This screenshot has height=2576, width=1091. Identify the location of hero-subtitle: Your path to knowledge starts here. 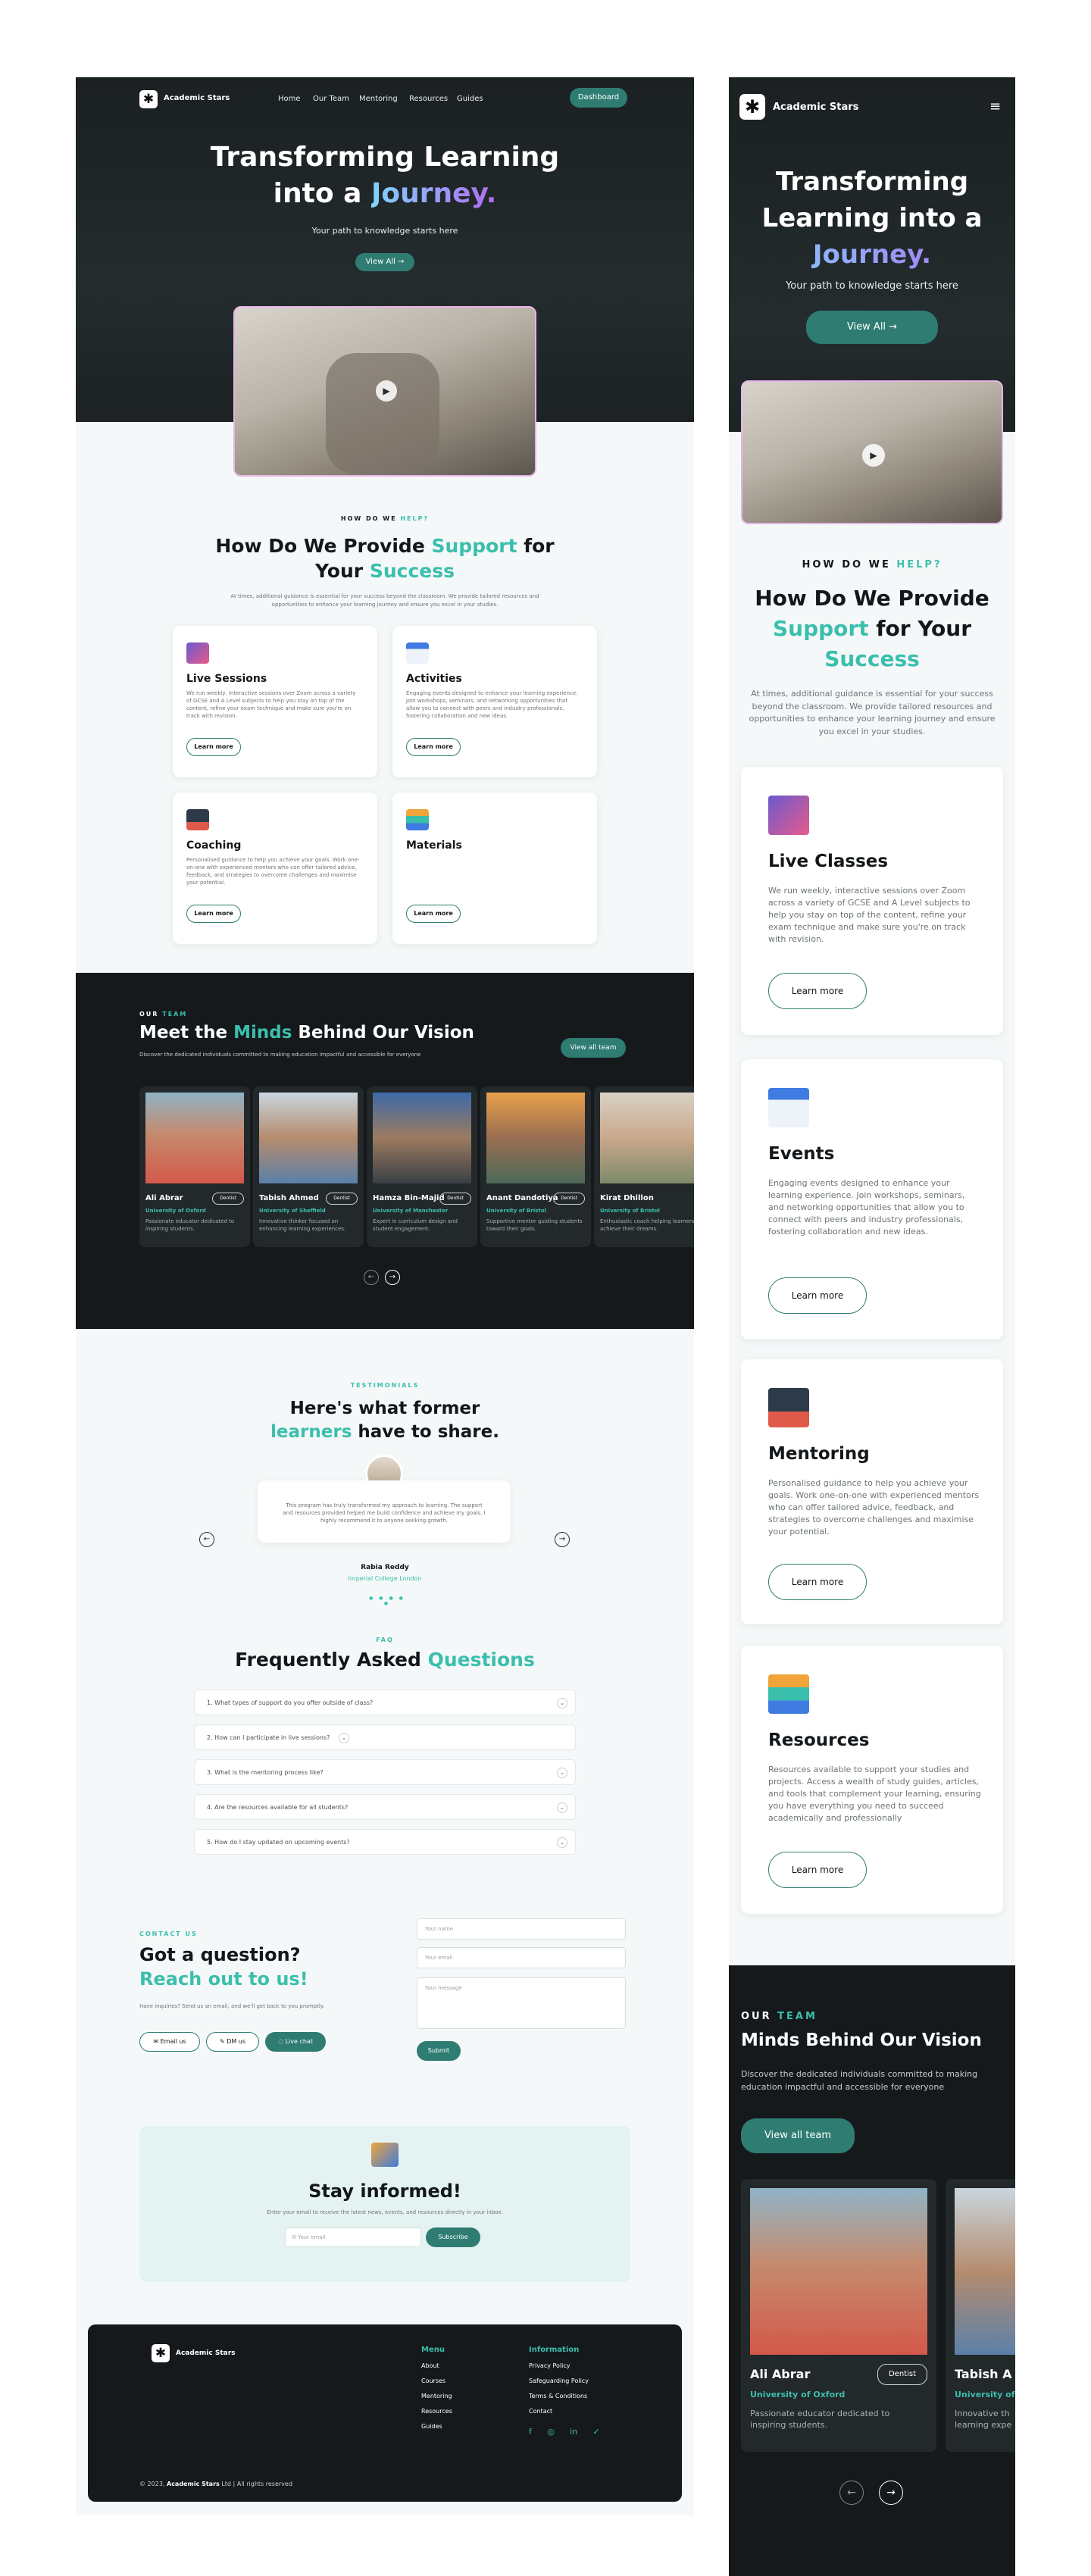
(384, 231).